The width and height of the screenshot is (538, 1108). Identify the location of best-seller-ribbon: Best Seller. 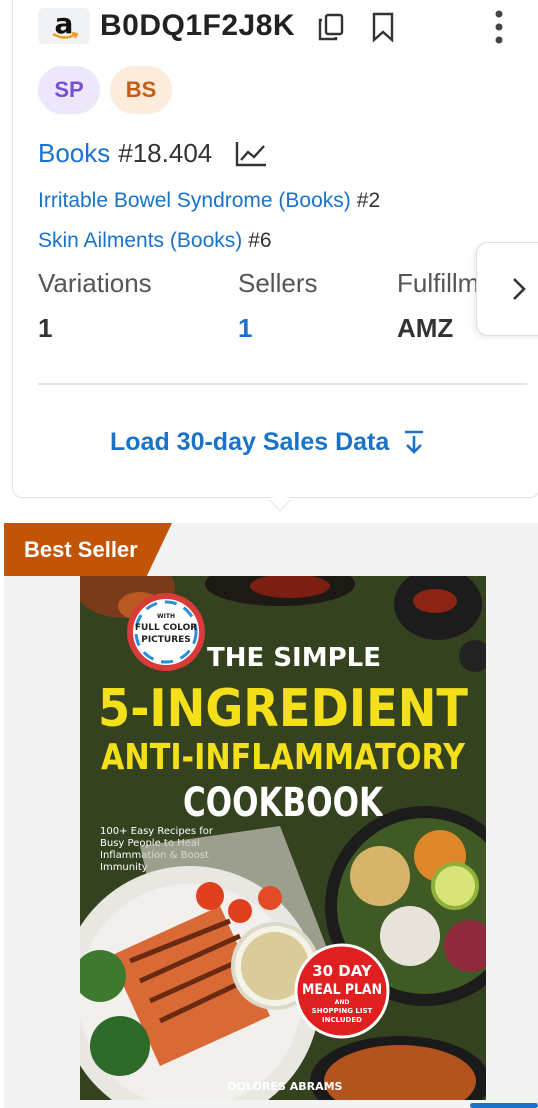
(88, 549).